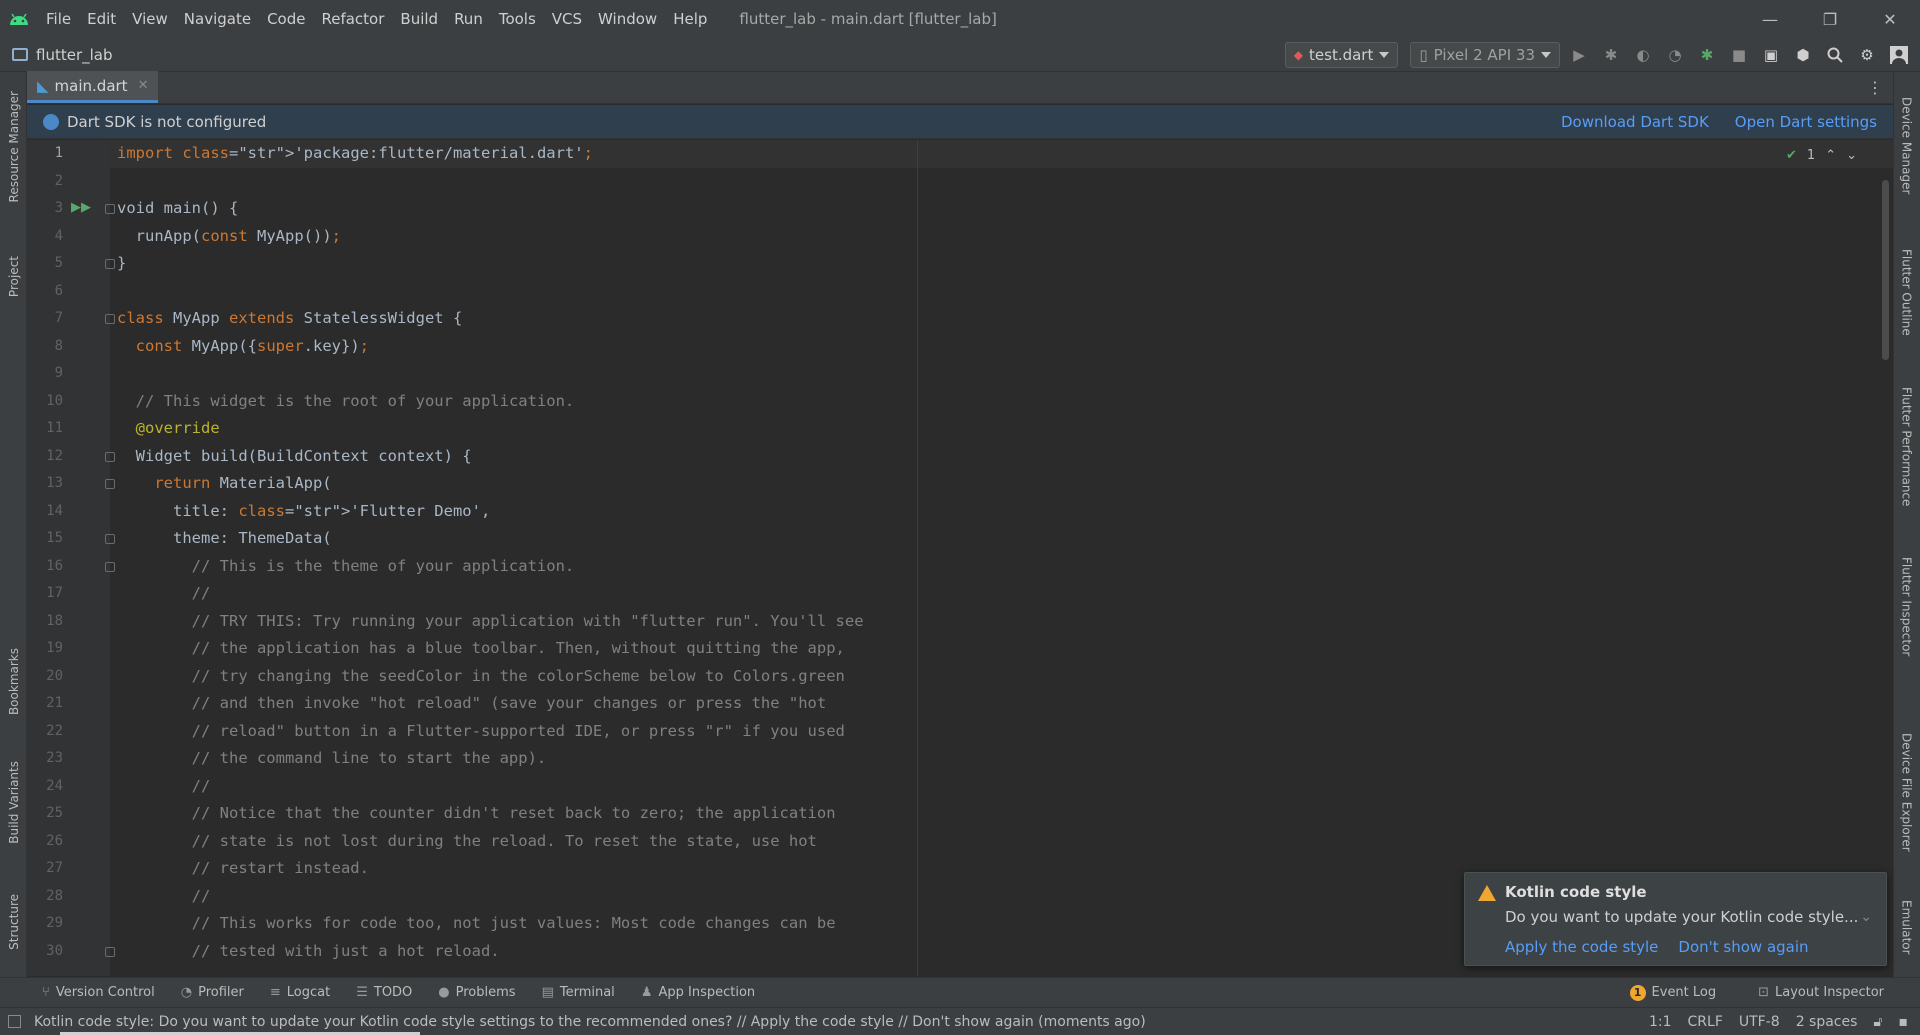 The image size is (1920, 1035). What do you see at coordinates (1581, 947) in the screenshot?
I see `apply-code-style-link: Apply the code style` at bounding box center [1581, 947].